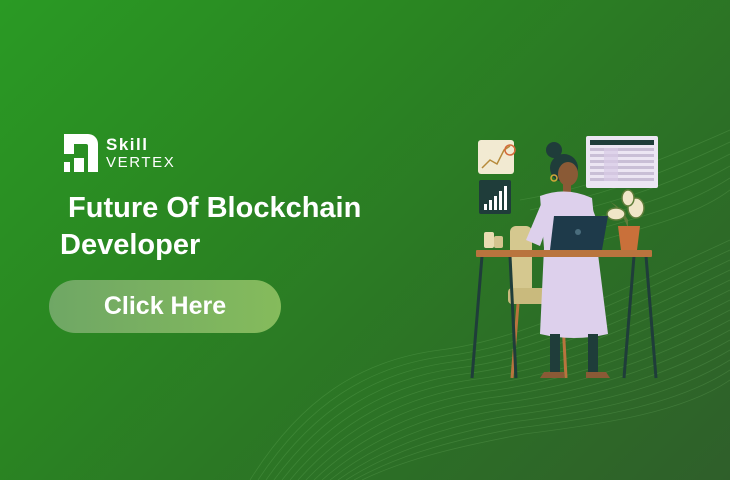 The width and height of the screenshot is (730, 480). What do you see at coordinates (127, 144) in the screenshot?
I see `logo-text-skill: Skill` at bounding box center [127, 144].